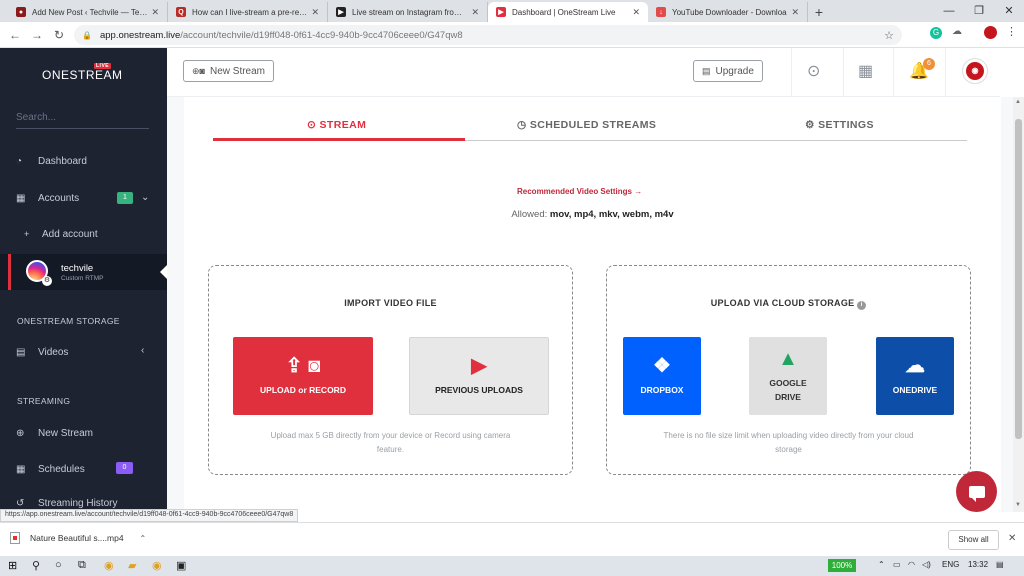  I want to click on language-indicator: ENG, so click(950, 564).